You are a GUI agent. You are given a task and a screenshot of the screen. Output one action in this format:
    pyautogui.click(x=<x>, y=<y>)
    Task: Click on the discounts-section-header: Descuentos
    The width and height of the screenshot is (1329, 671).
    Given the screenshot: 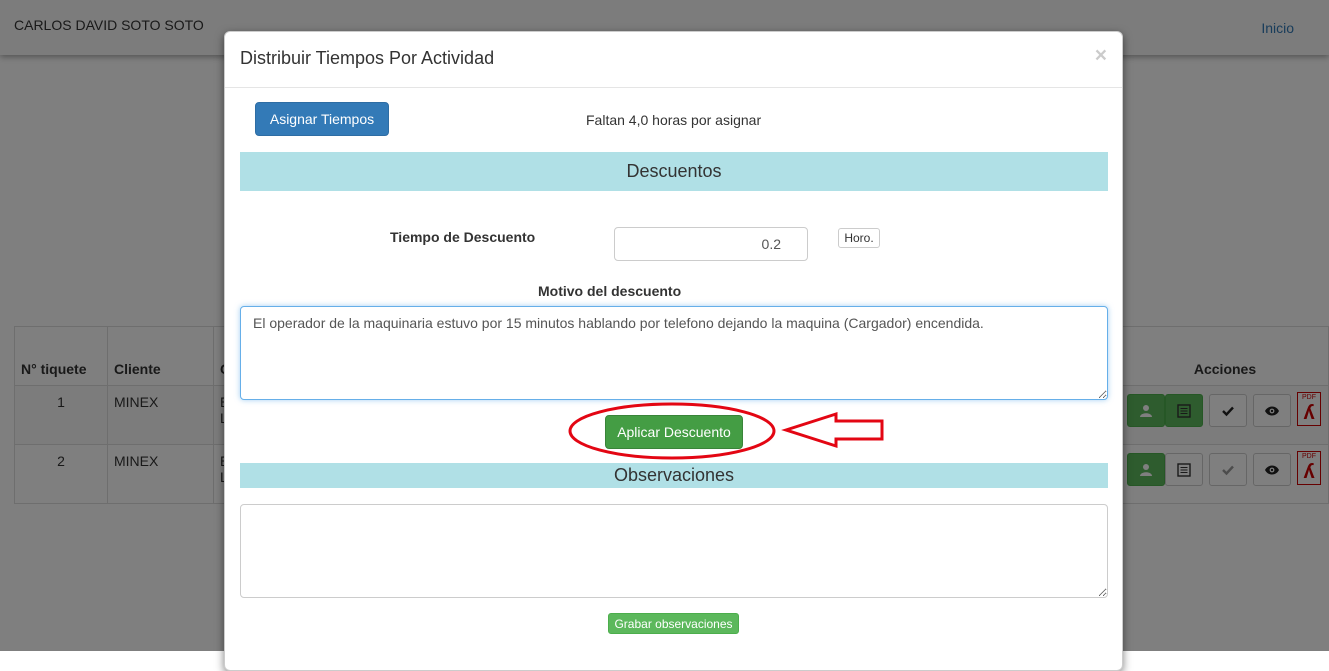 What is the action you would take?
    pyautogui.click(x=674, y=171)
    